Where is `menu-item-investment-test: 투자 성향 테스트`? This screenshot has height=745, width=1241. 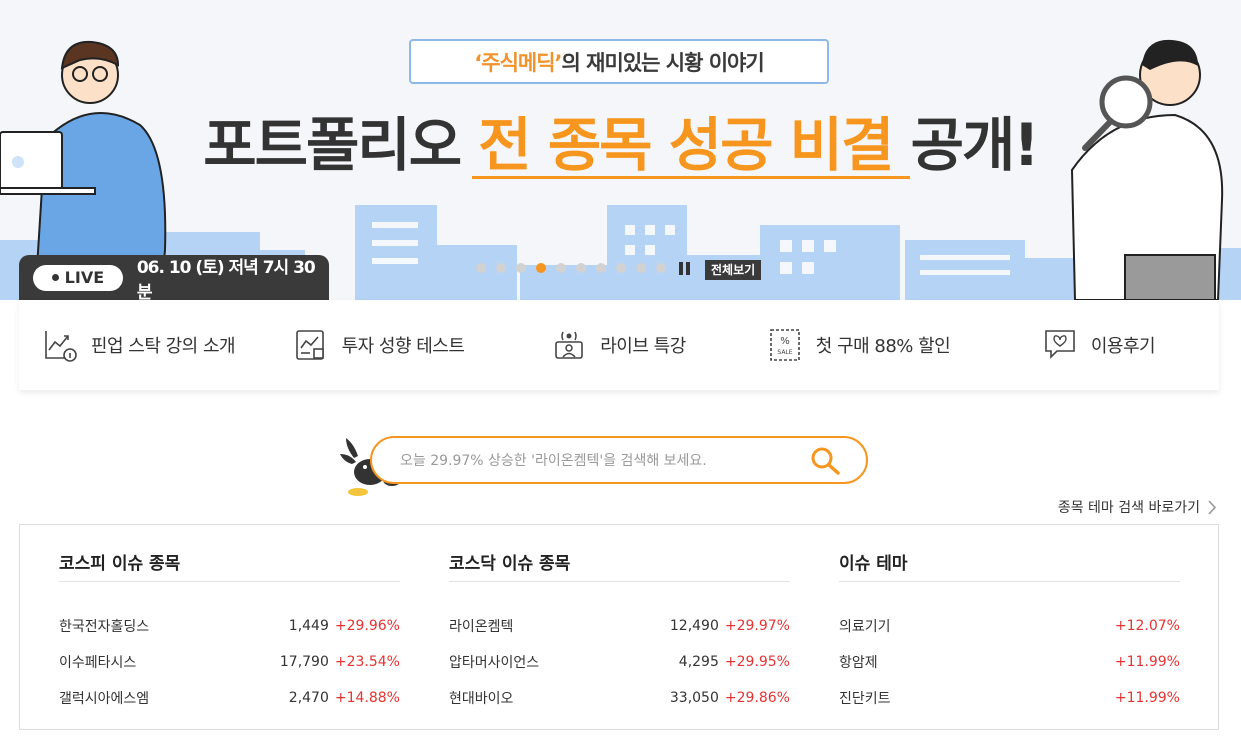
menu-item-investment-test: 투자 성향 테스트 is located at coordinates (379, 345).